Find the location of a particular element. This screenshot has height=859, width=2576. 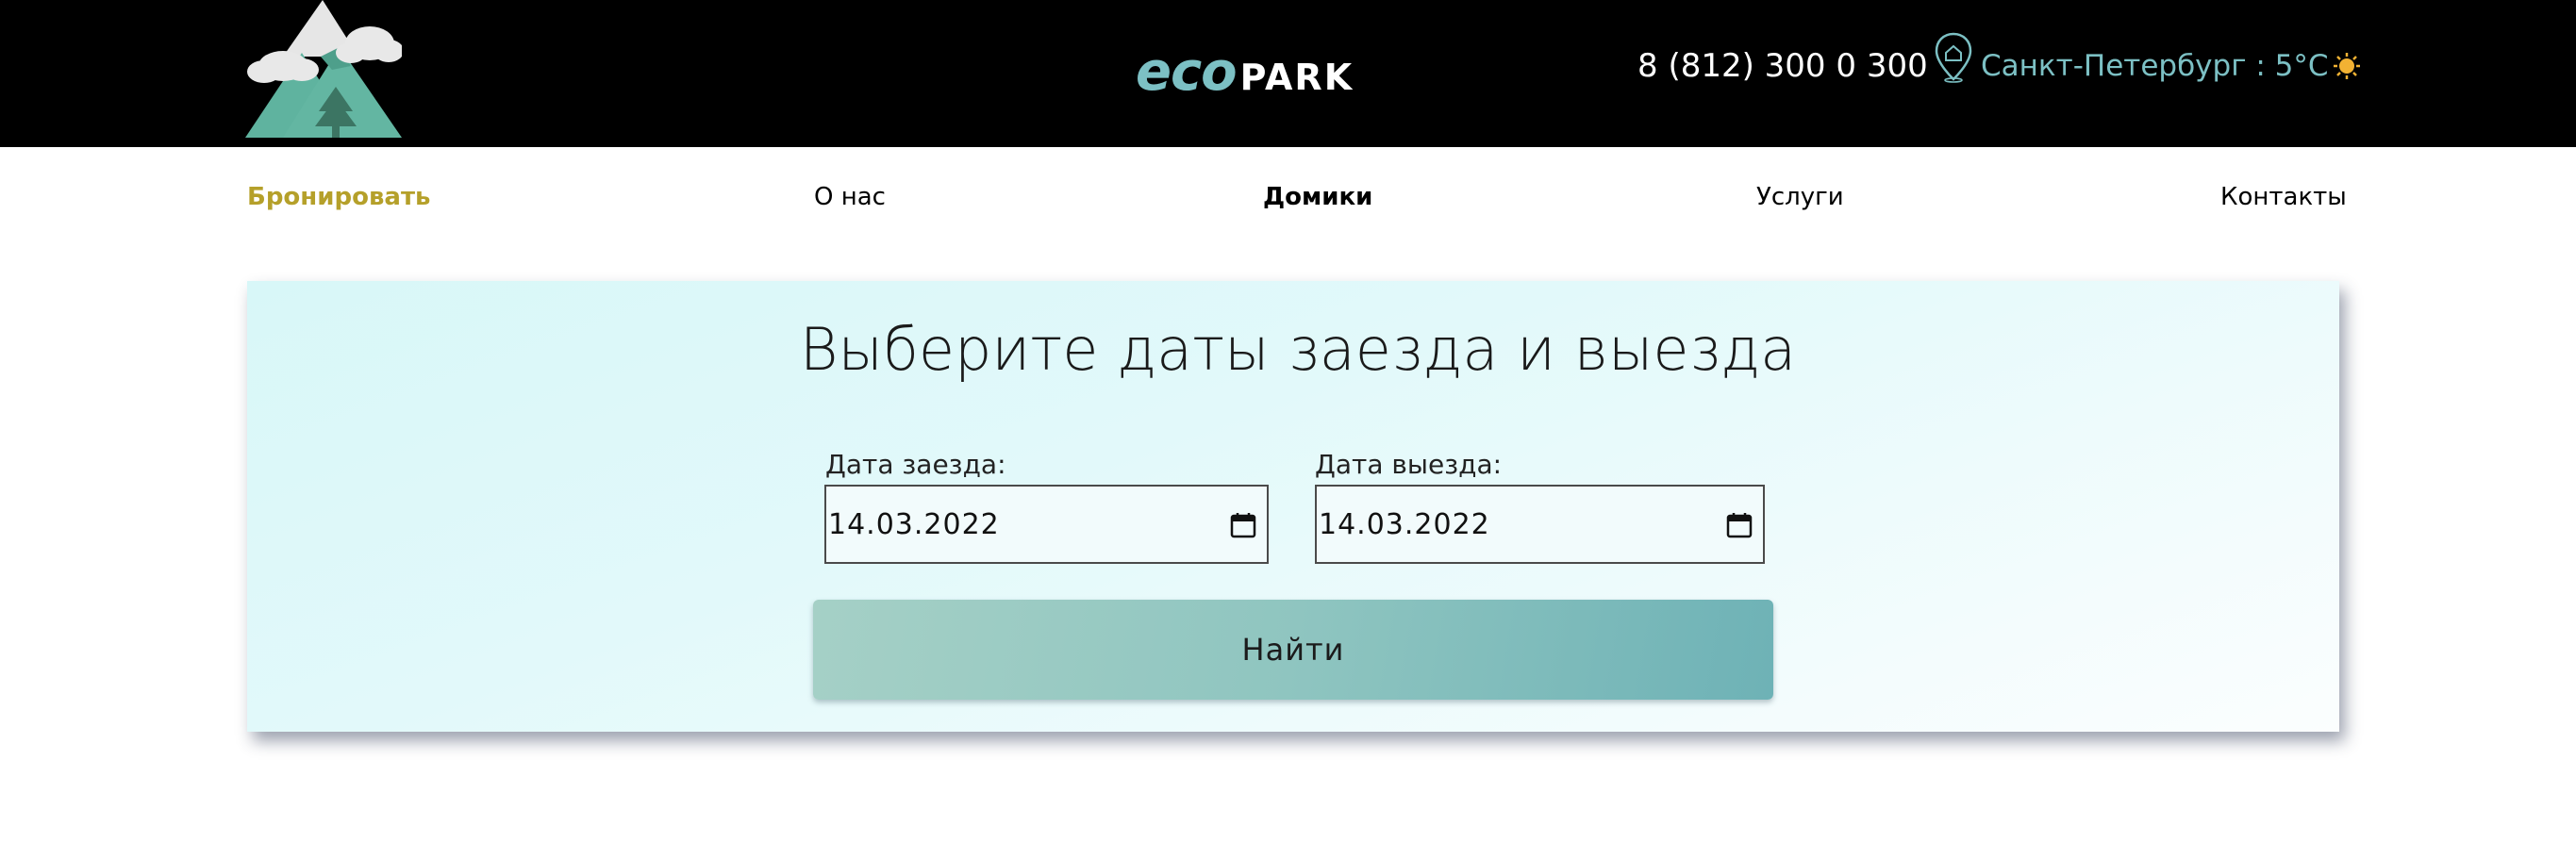

main-nav: Бронировать О нас Домики Услуги Контакты is located at coordinates (1297, 199).